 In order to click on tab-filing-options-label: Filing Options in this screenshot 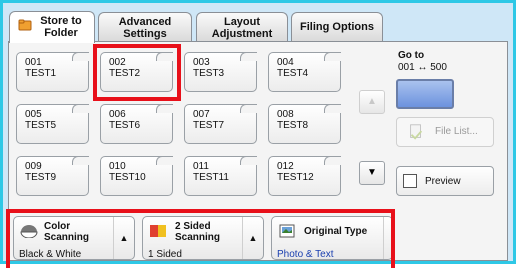, I will do `click(337, 27)`.